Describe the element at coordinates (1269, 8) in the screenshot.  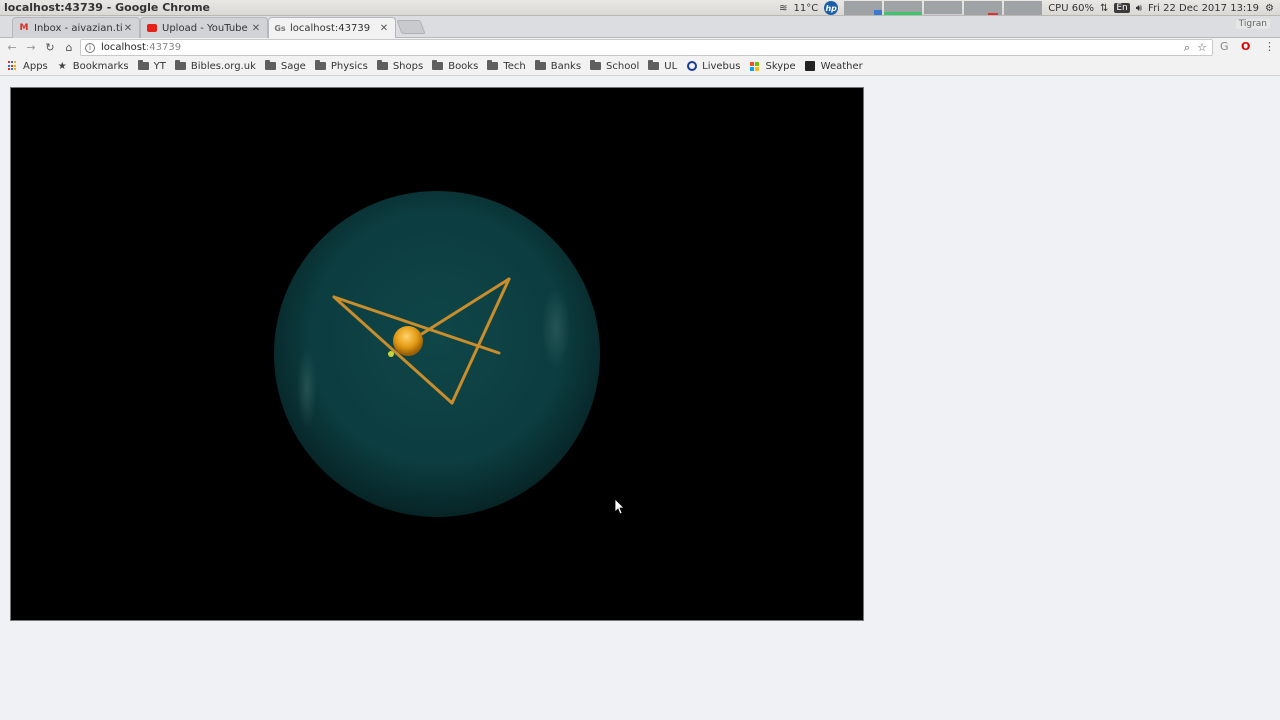
I see `settings-gear-icon: ⚙` at that location.